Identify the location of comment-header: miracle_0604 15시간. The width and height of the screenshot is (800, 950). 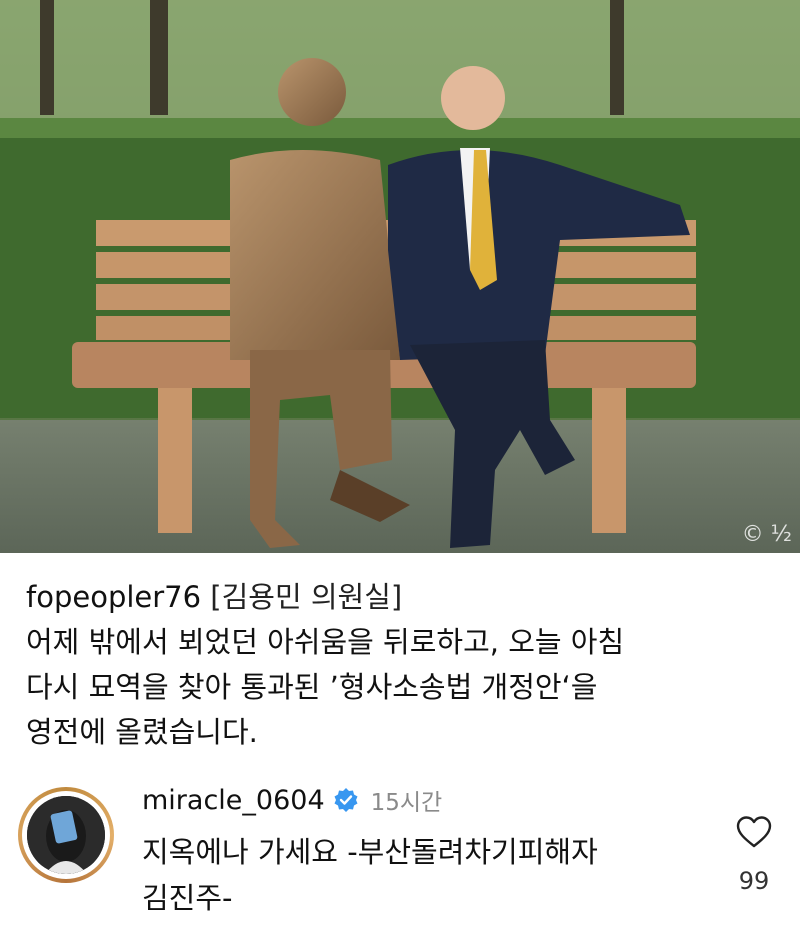
(292, 800).